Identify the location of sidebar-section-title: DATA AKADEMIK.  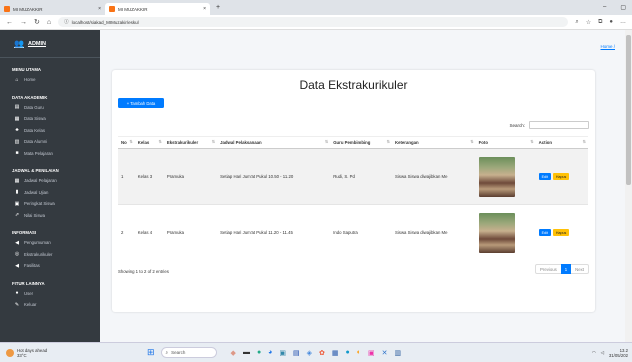
(30, 97).